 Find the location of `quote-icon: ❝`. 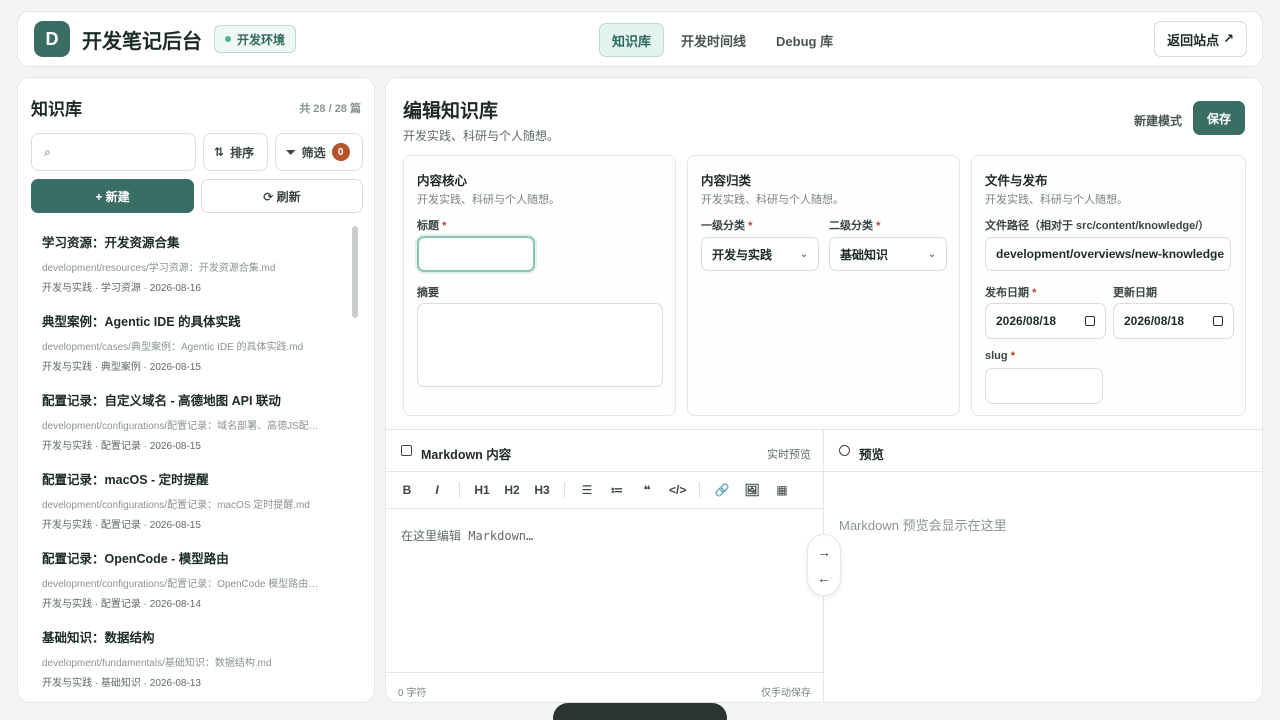

quote-icon: ❝ is located at coordinates (647, 490).